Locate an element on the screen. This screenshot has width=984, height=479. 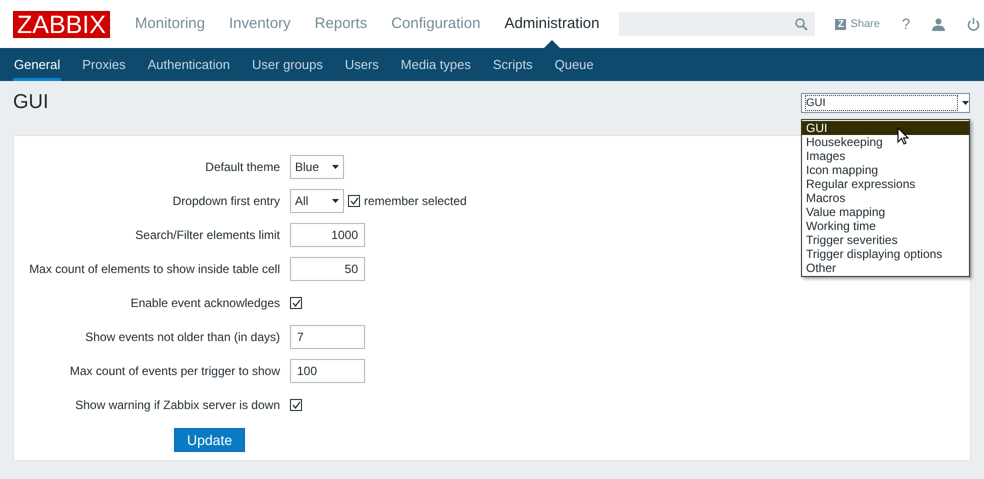
dropdown: Blue is located at coordinates (317, 167).